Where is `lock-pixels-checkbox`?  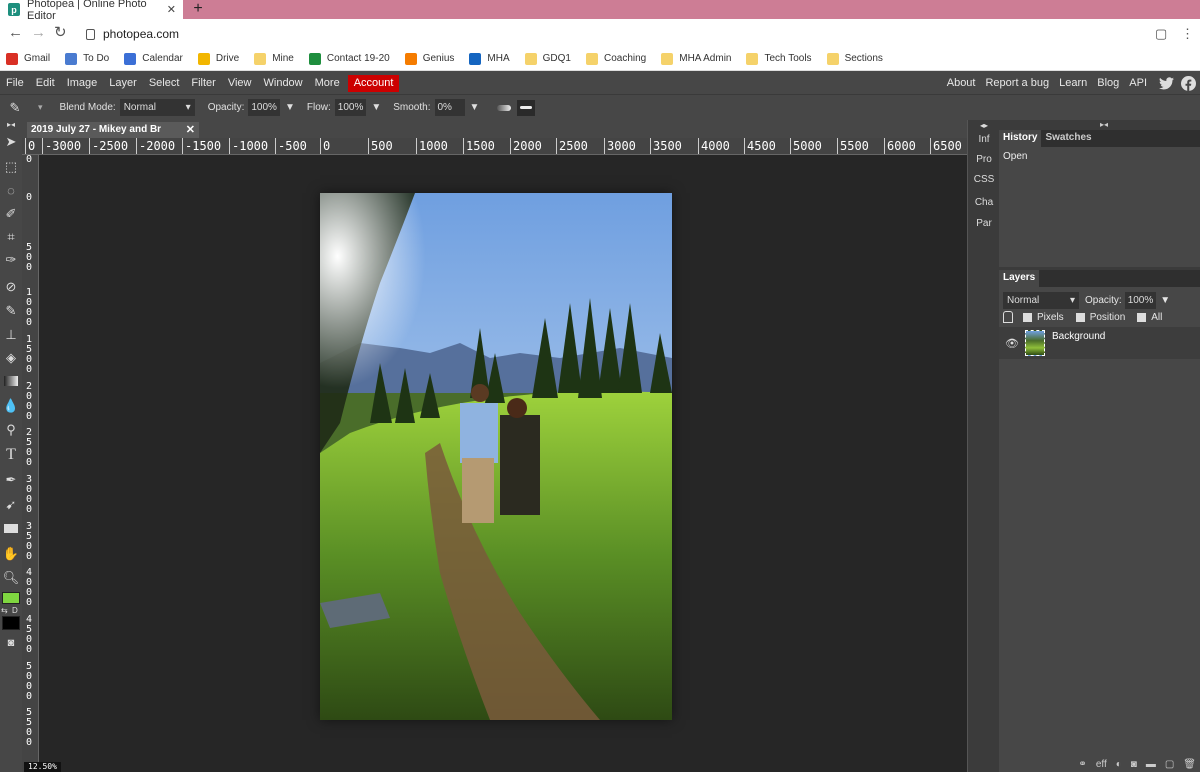 lock-pixels-checkbox is located at coordinates (1027, 317).